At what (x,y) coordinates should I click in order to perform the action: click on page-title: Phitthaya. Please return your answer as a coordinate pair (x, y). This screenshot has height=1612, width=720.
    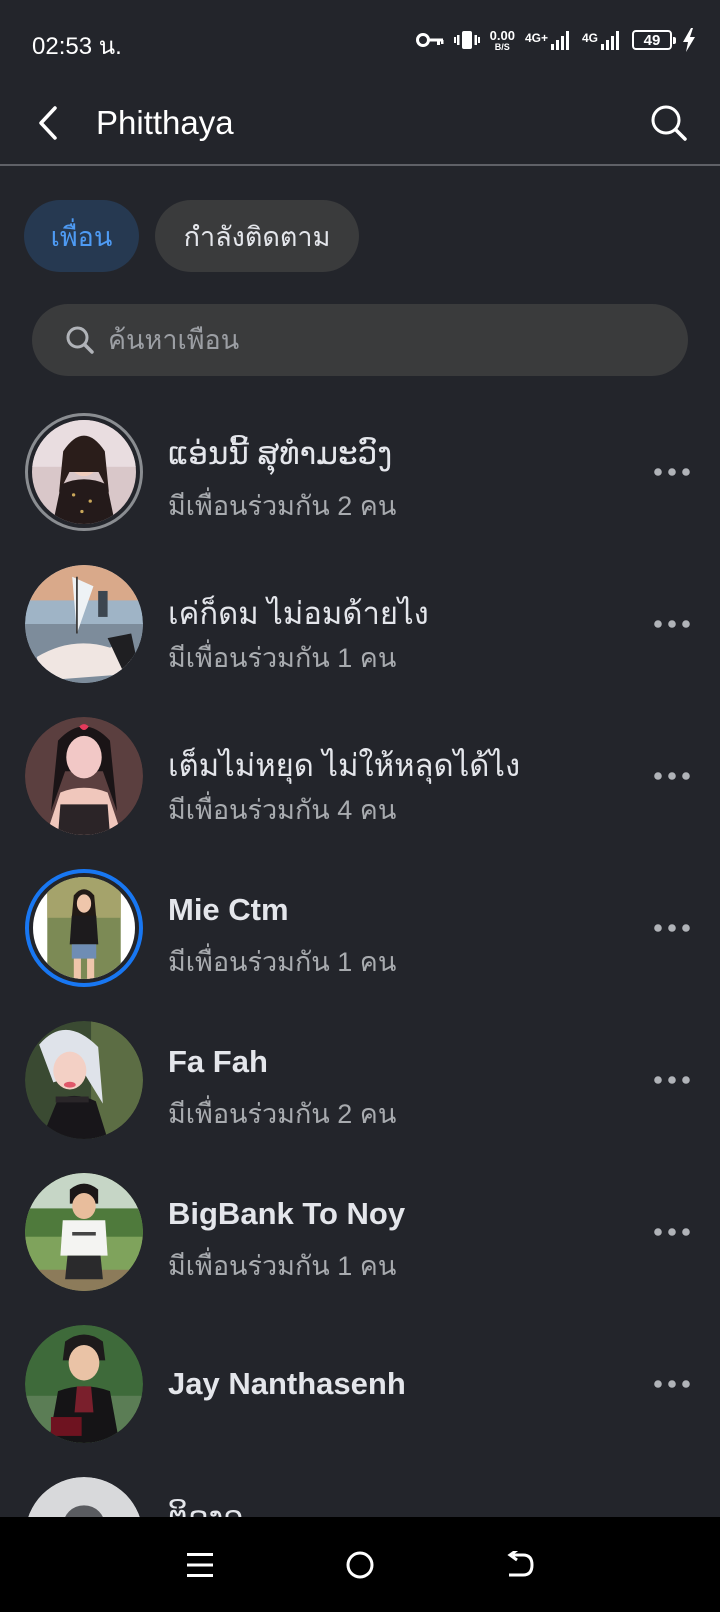
    Looking at the image, I should click on (165, 122).